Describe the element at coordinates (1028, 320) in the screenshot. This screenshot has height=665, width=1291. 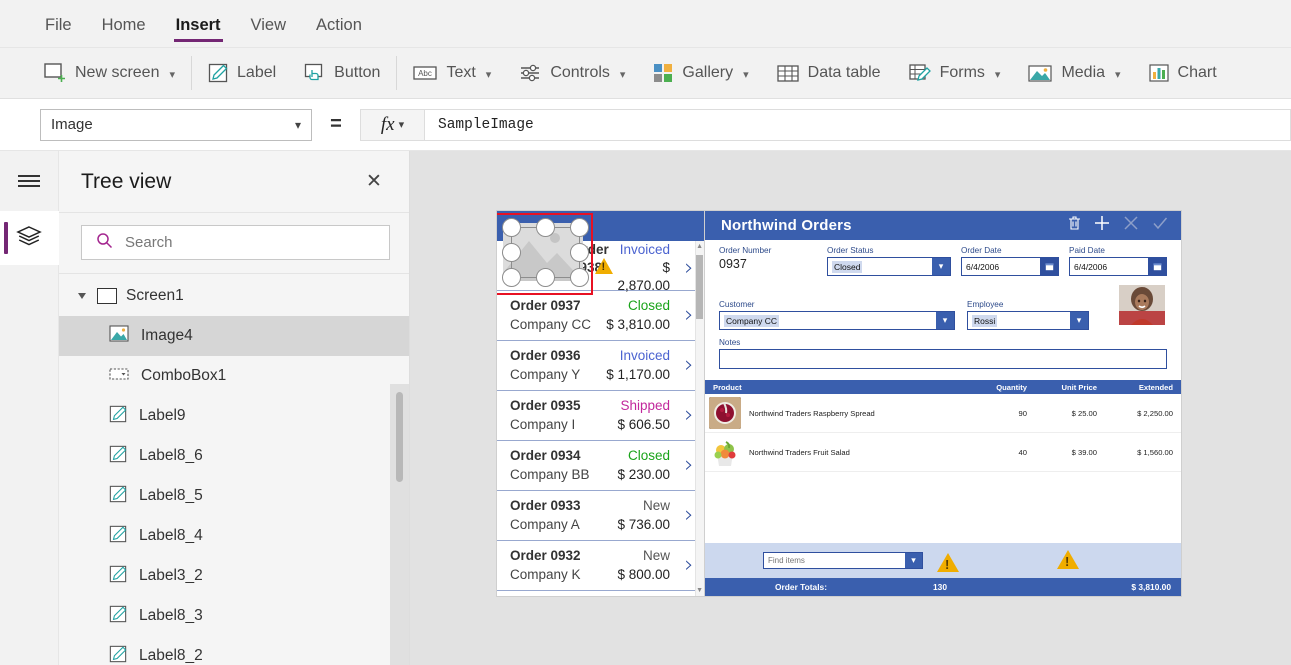
I see `employee-dropdown: Rossi ▾` at that location.